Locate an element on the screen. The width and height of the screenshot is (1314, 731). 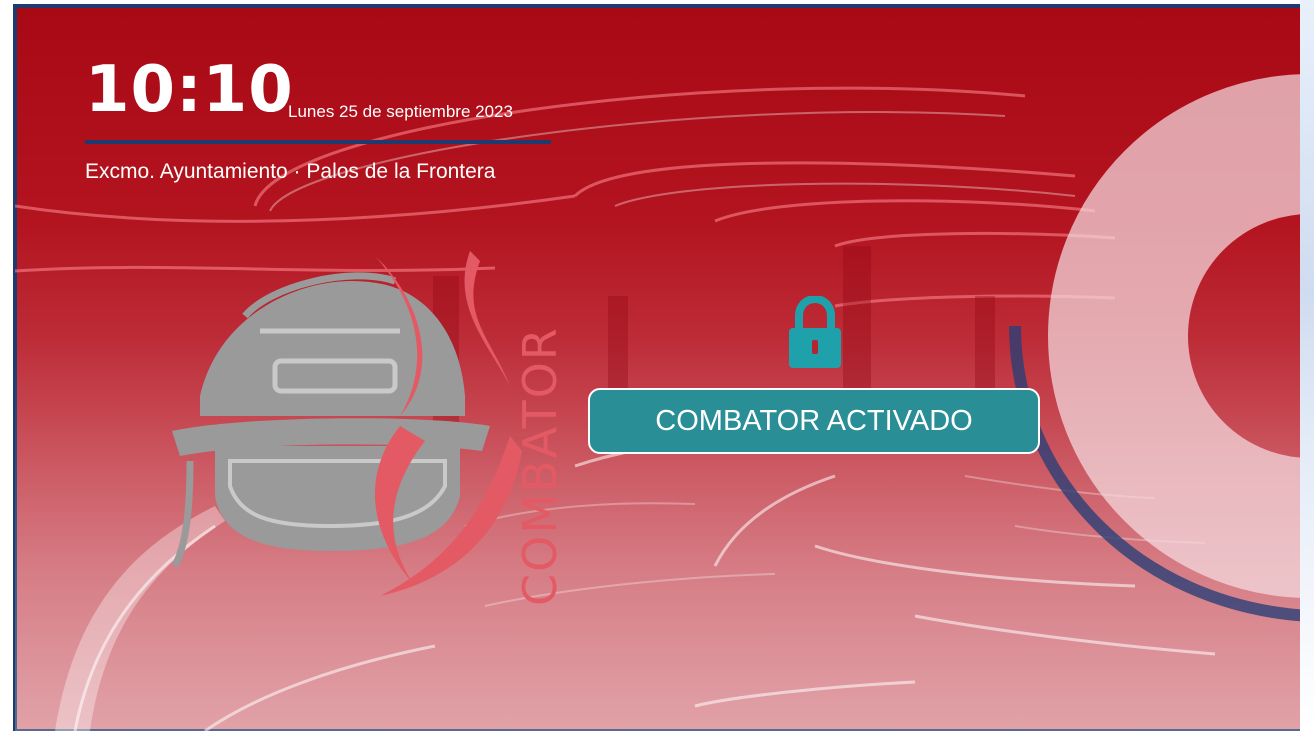
combator-wordmark: COMBATOR is located at coordinates (540, 466).